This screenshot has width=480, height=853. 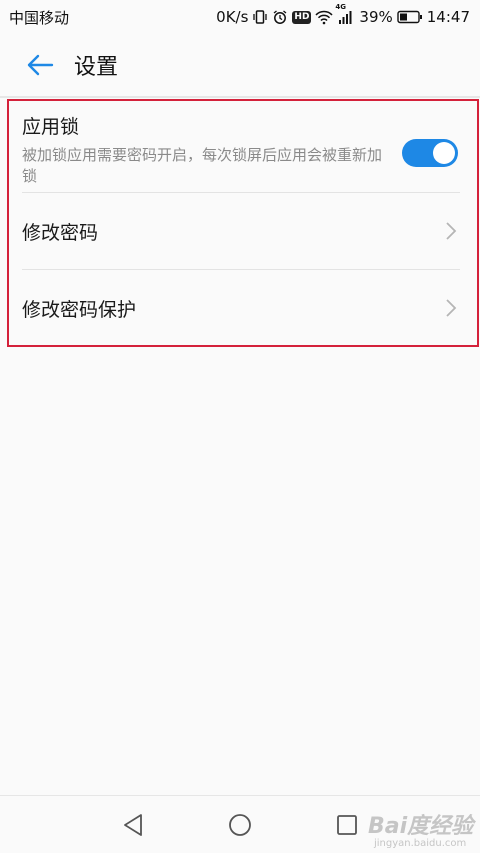 What do you see at coordinates (232, 17) in the screenshot?
I see `network-speed: 0K/s` at bounding box center [232, 17].